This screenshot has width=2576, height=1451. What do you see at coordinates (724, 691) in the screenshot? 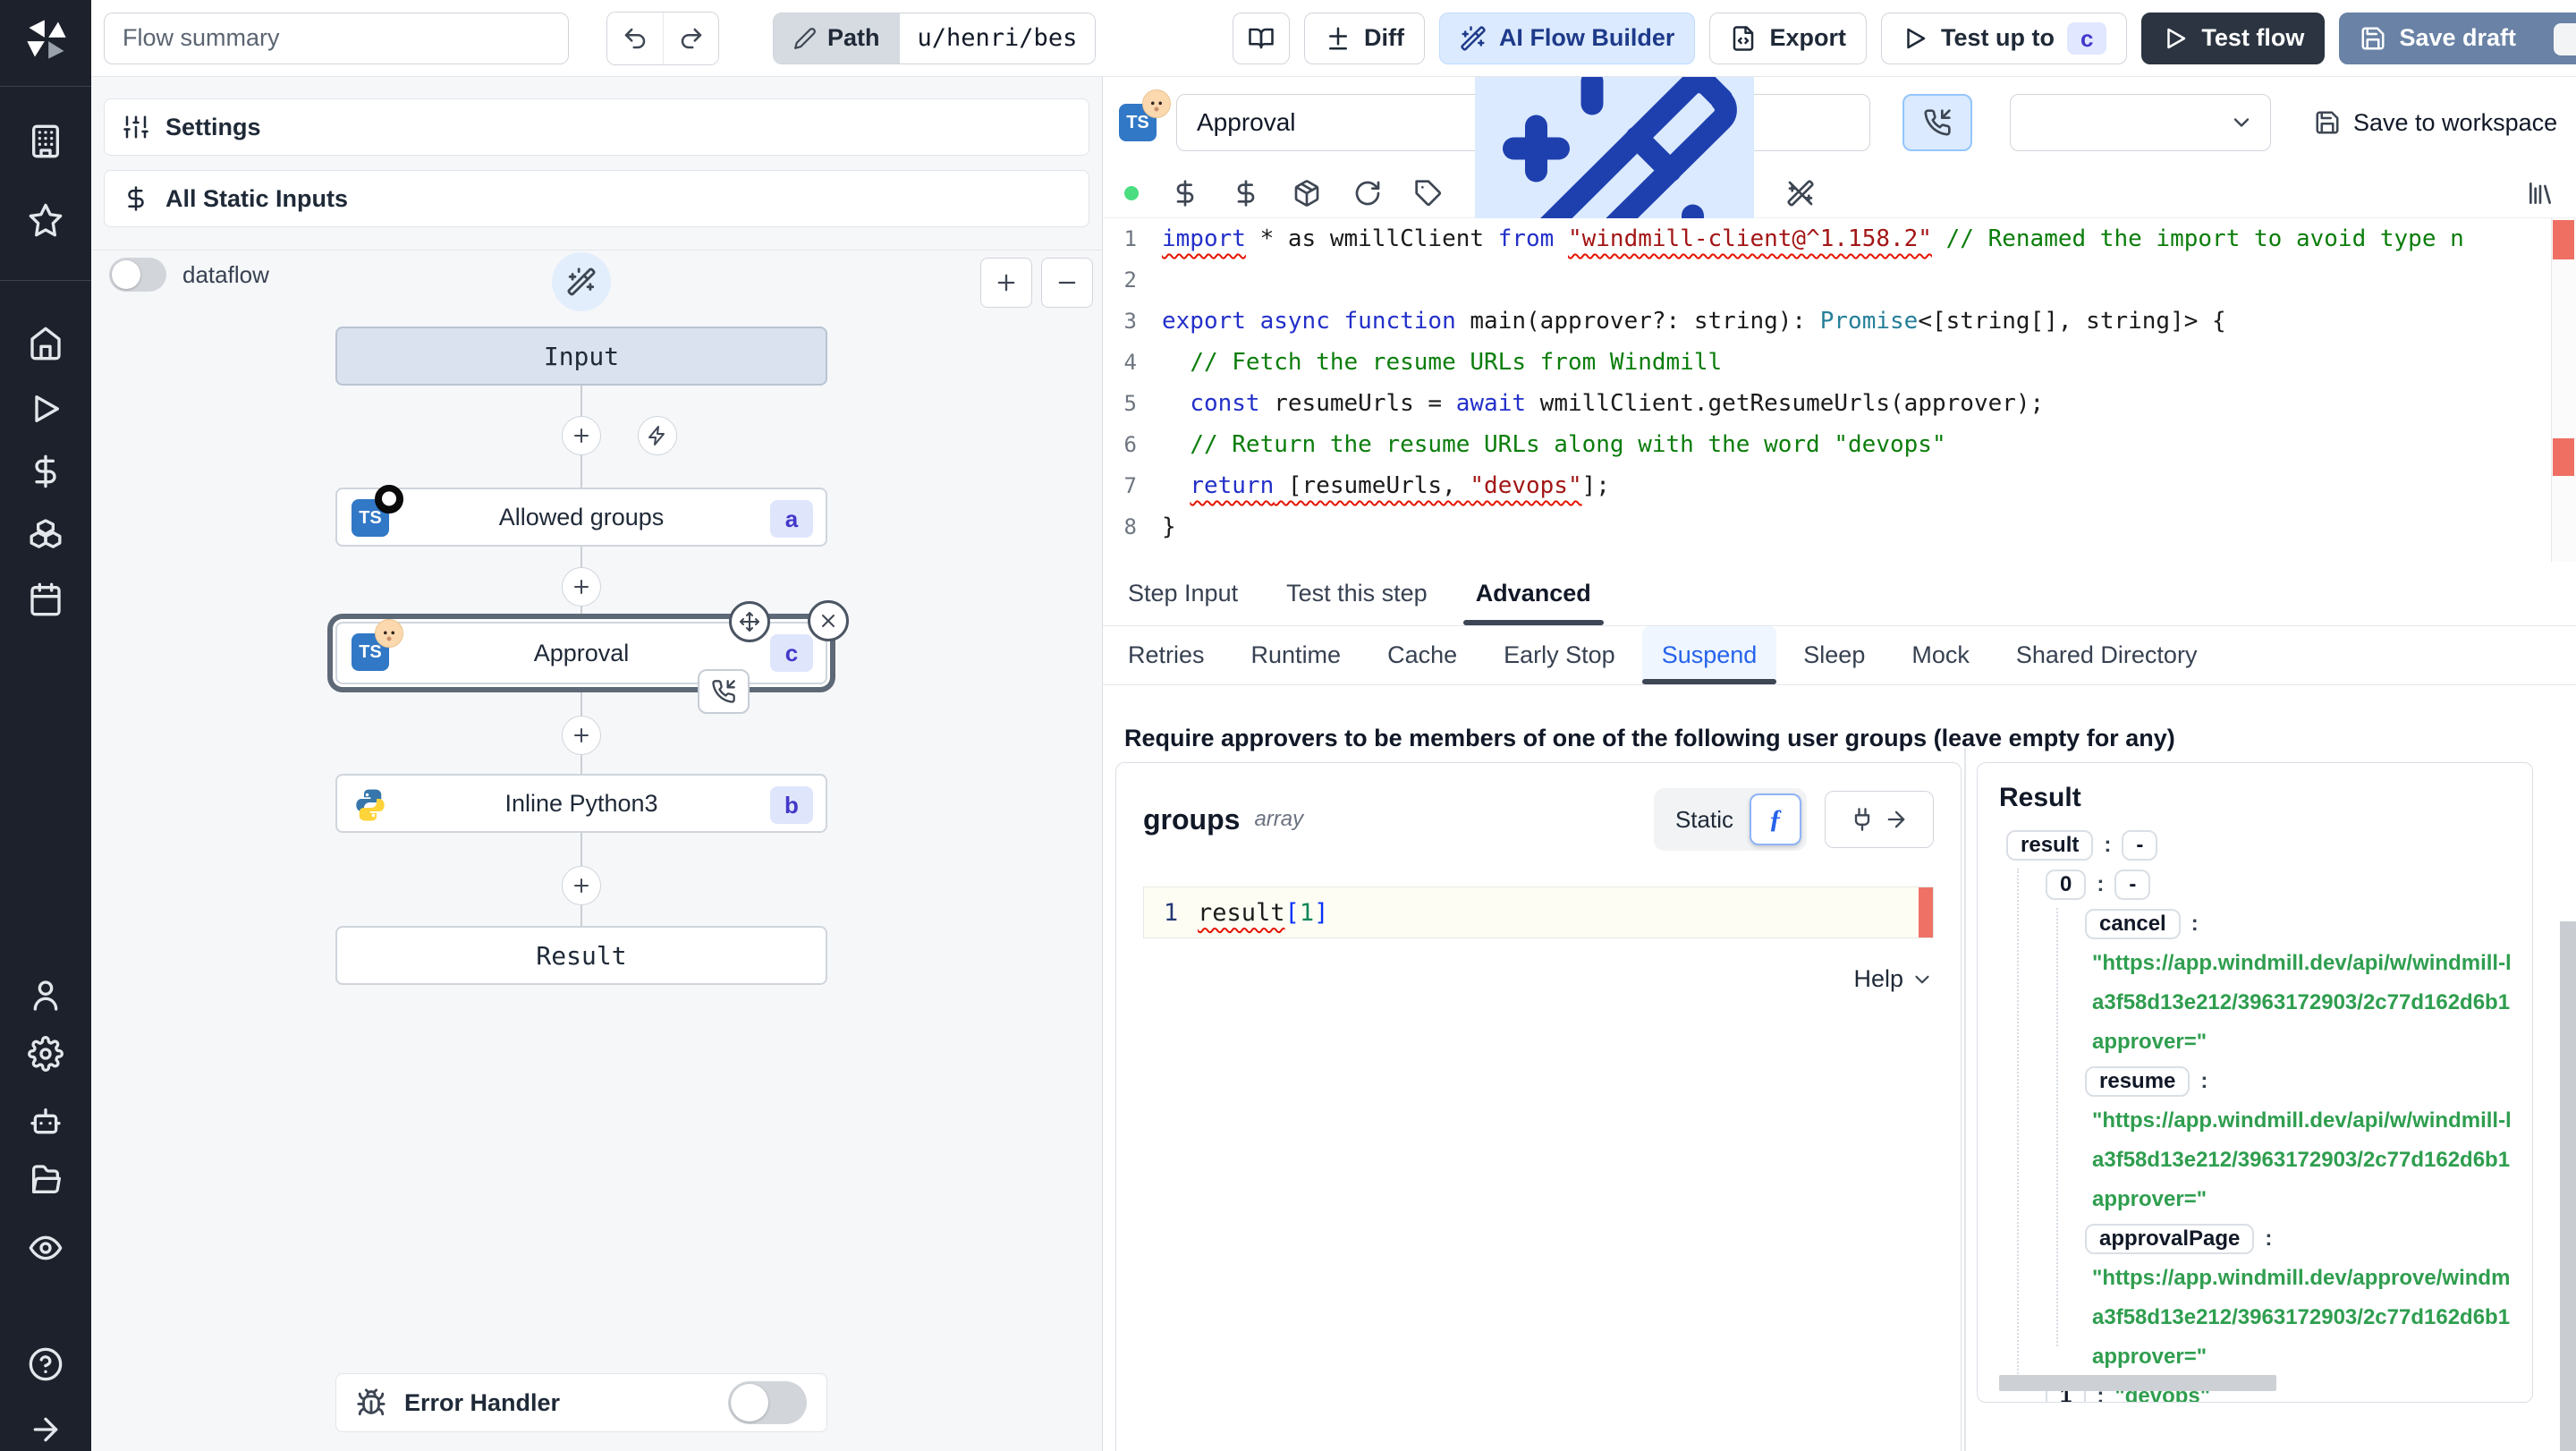
I see `suspend-phone-badge` at bounding box center [724, 691].